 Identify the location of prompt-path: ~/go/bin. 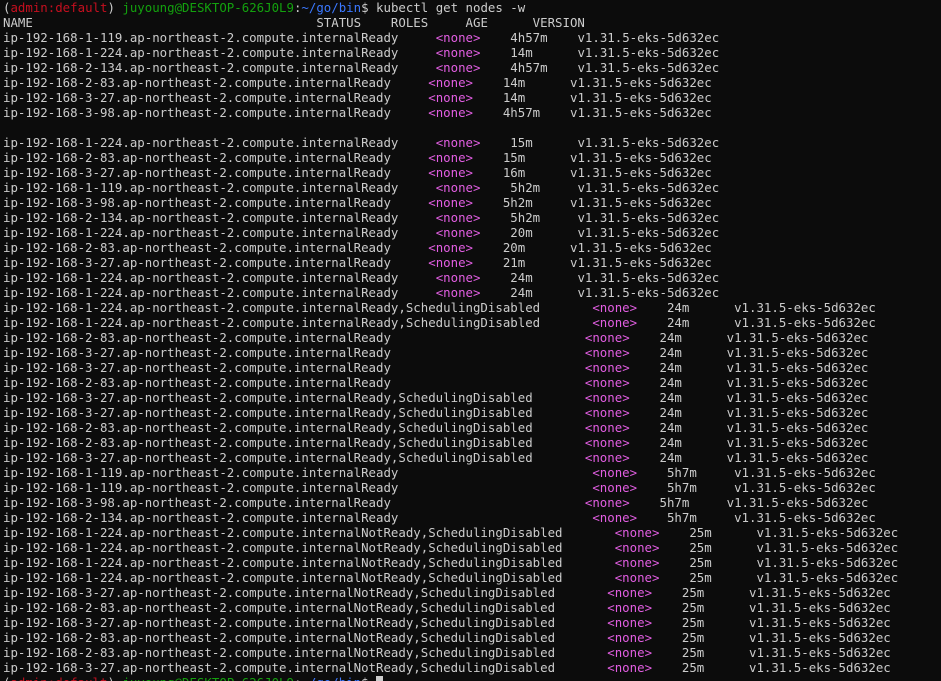
(331, 678).